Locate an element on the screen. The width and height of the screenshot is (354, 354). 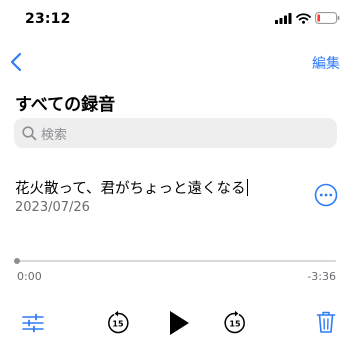
recording-date: 2023/07/26 is located at coordinates (52, 207).